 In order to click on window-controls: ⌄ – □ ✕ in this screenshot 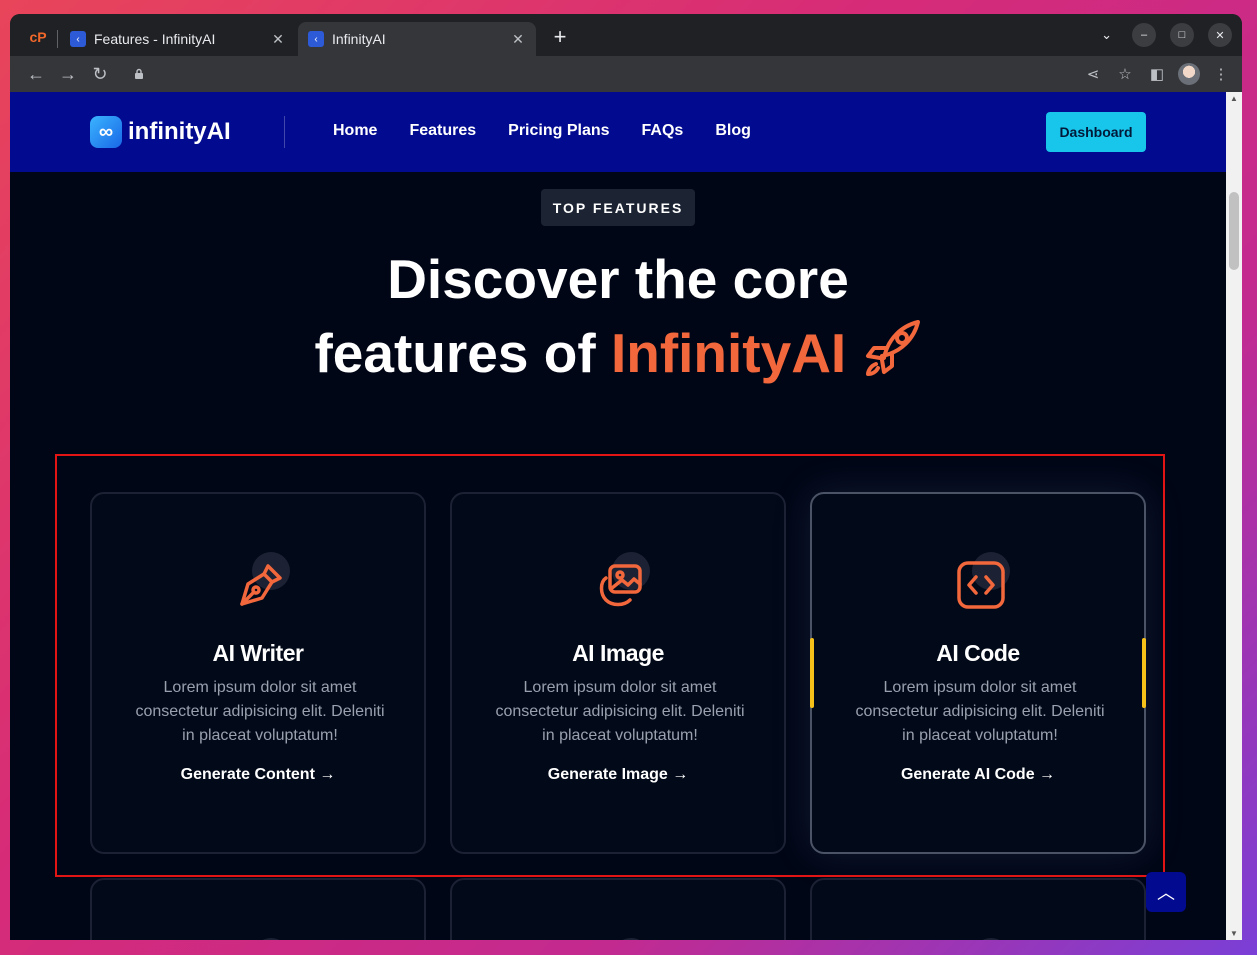, I will do `click(1166, 35)`.